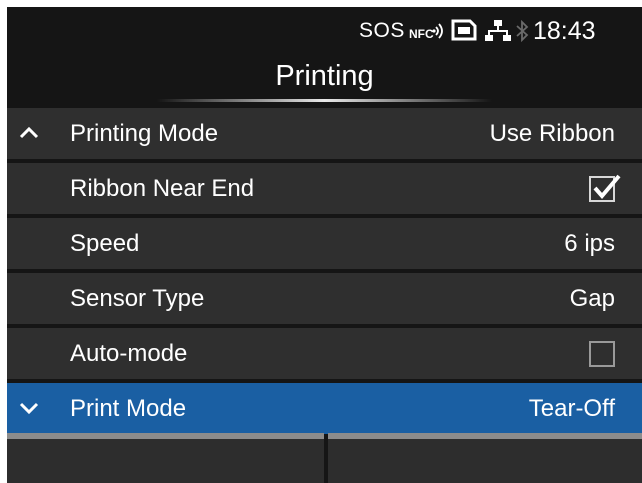  Describe the element at coordinates (382, 30) in the screenshot. I see `sos-indicator: SOS` at that location.